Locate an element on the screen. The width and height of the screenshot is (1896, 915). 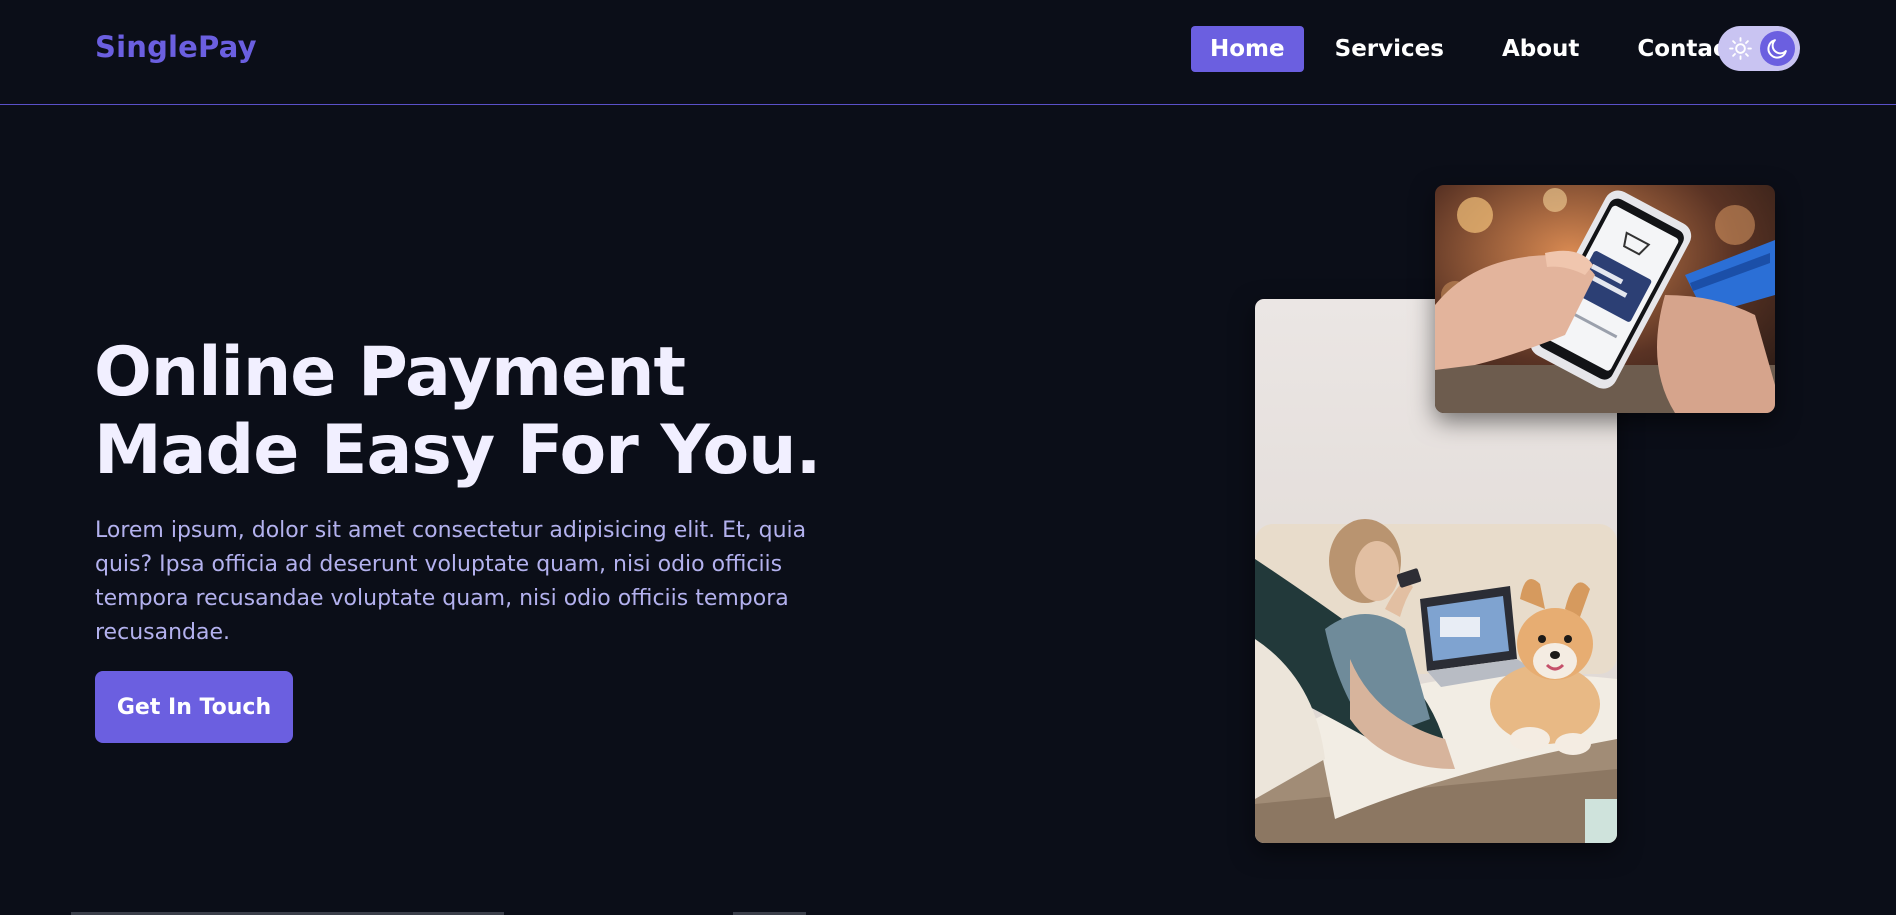
nav-services: Services is located at coordinates (1389, 49).